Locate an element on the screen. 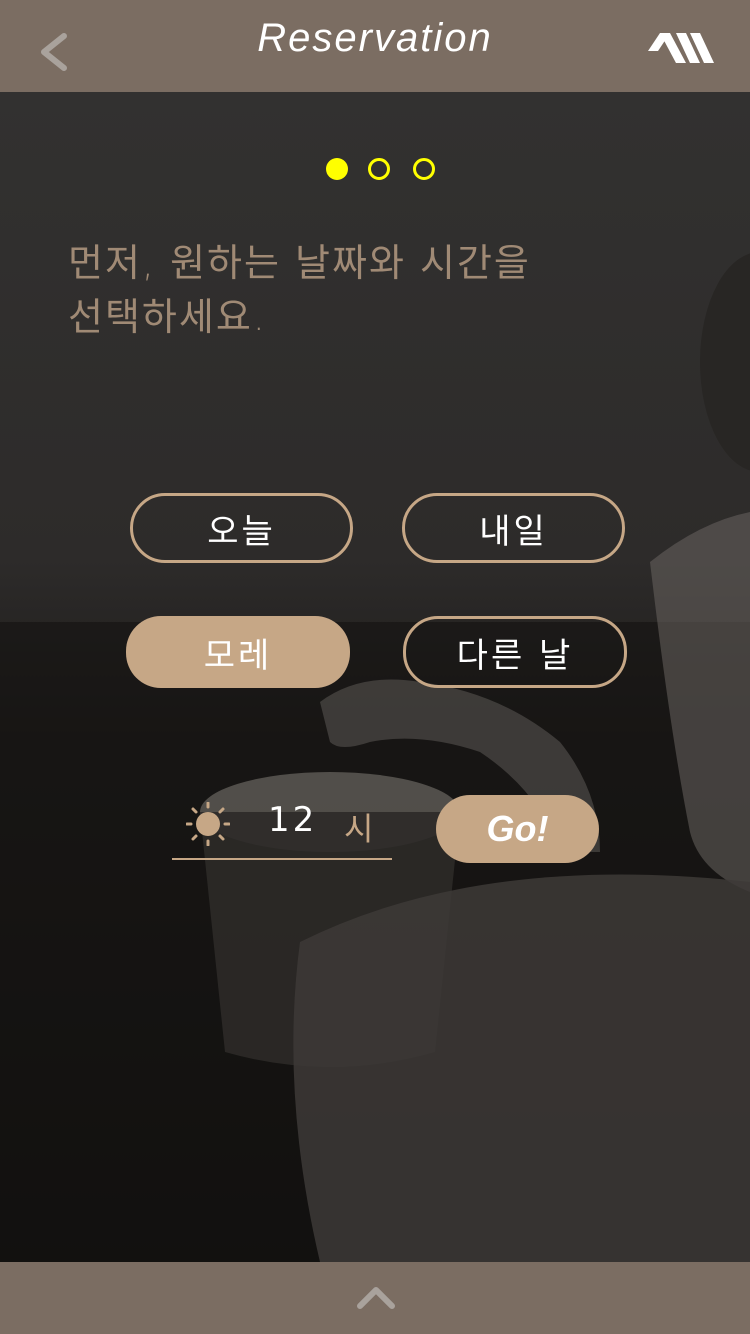 This screenshot has height=1334, width=750. go-button: Go! is located at coordinates (517, 829).